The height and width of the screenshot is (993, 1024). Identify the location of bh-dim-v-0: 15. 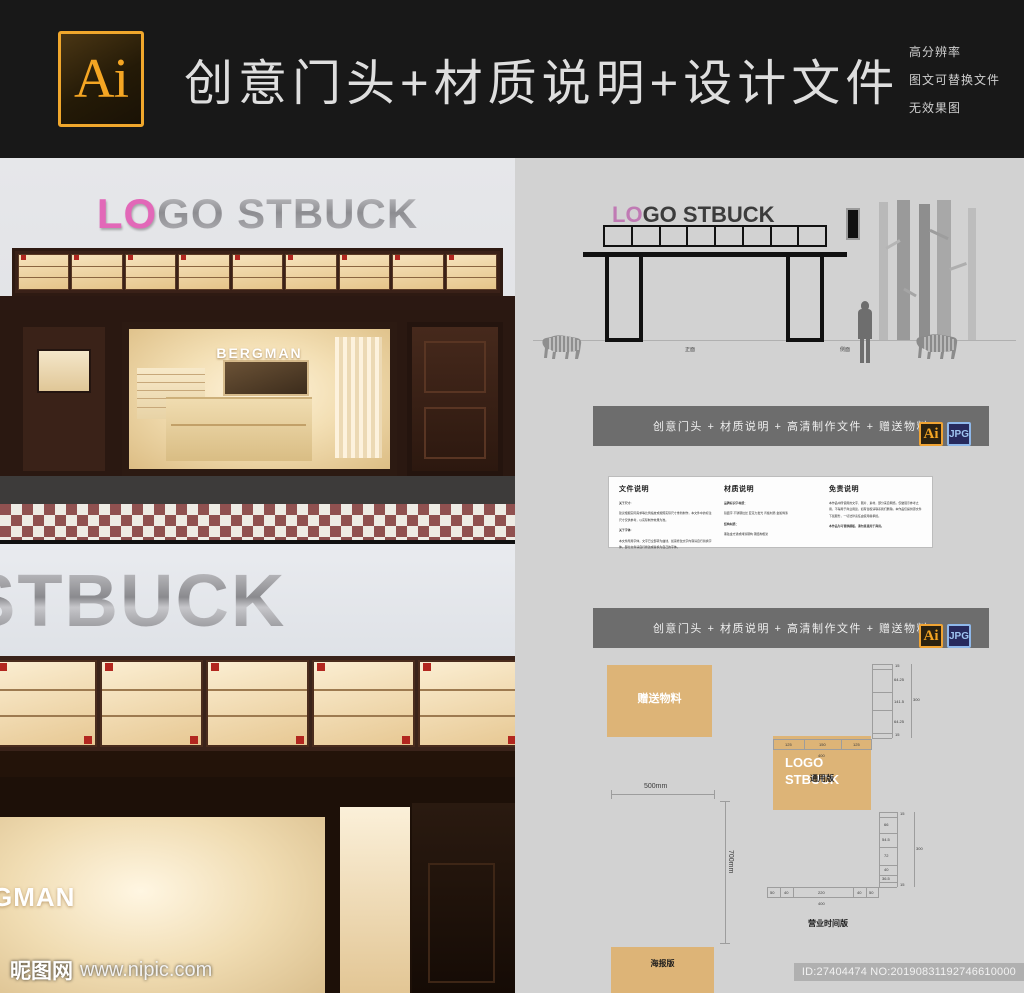
(902, 813).